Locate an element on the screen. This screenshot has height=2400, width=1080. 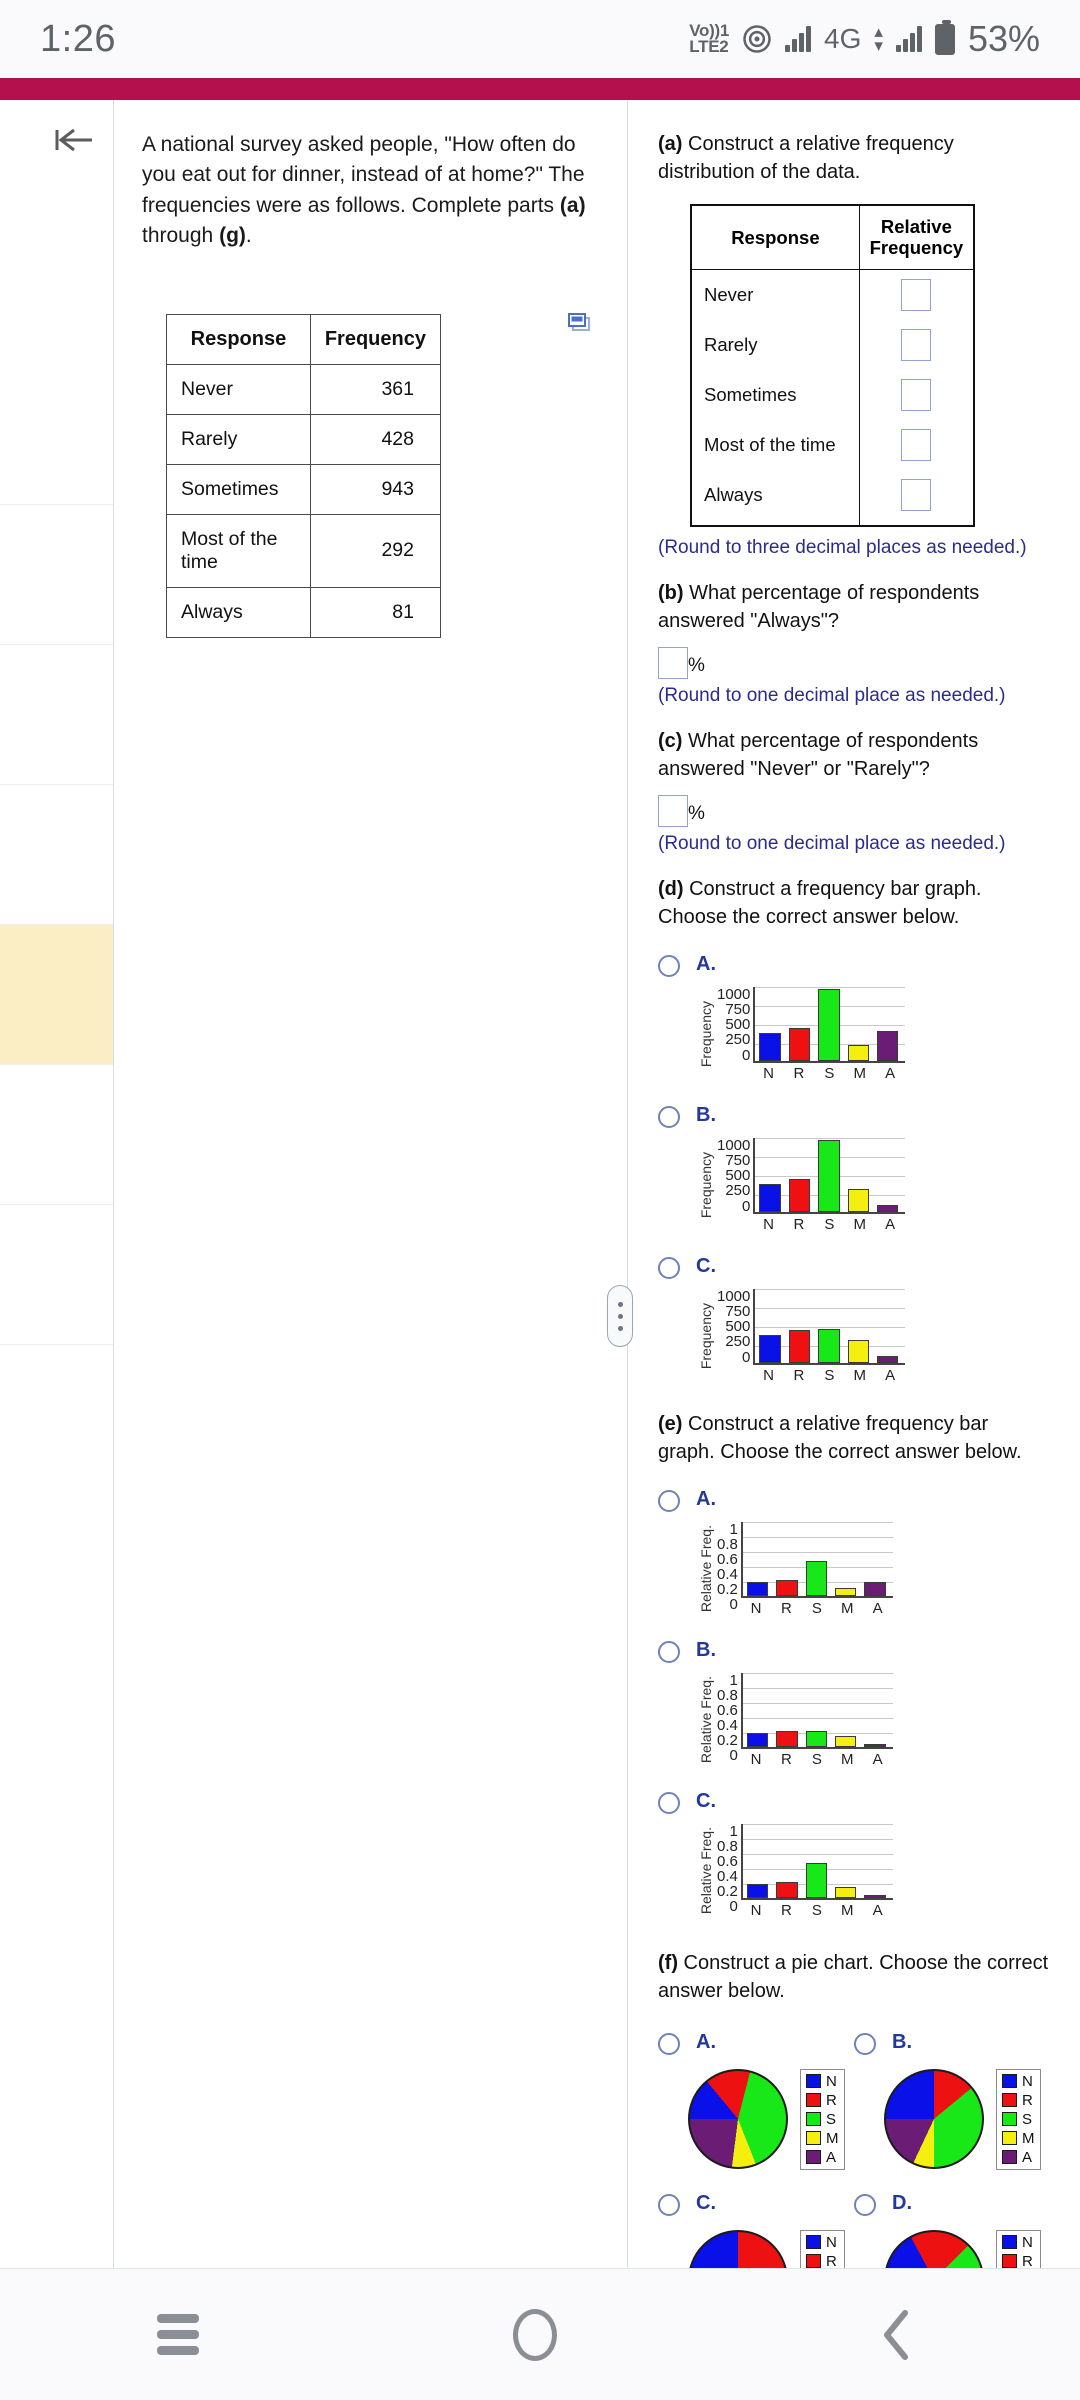
x-tick-label: R is located at coordinates (799, 1375).